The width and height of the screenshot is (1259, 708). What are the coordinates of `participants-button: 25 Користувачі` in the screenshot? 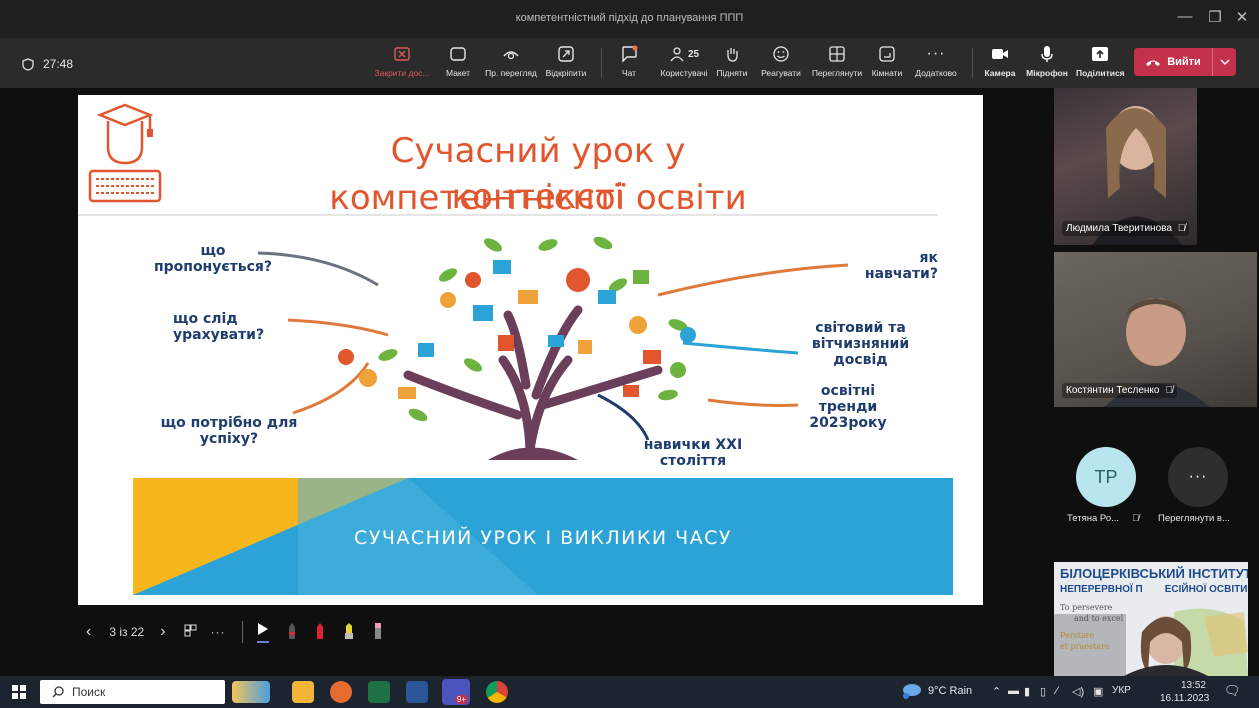 It's located at (684, 60).